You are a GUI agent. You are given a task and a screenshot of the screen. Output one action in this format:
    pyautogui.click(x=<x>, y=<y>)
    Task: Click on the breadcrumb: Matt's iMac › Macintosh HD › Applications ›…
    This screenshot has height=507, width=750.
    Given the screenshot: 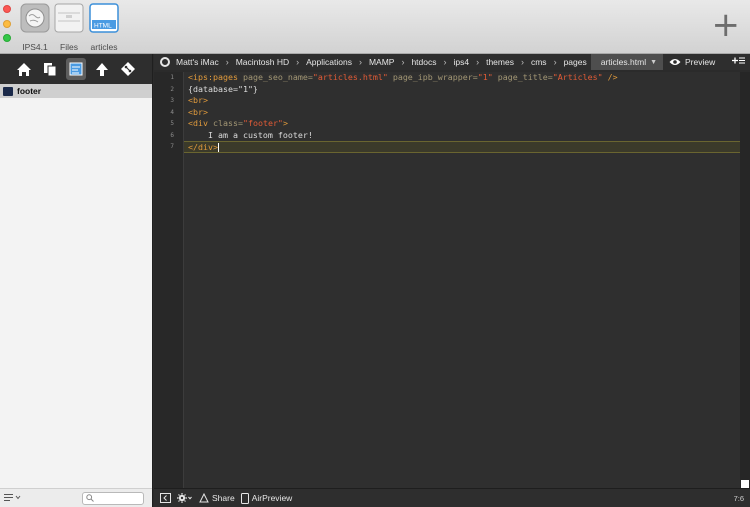 What is the action you would take?
    pyautogui.click(x=452, y=62)
    